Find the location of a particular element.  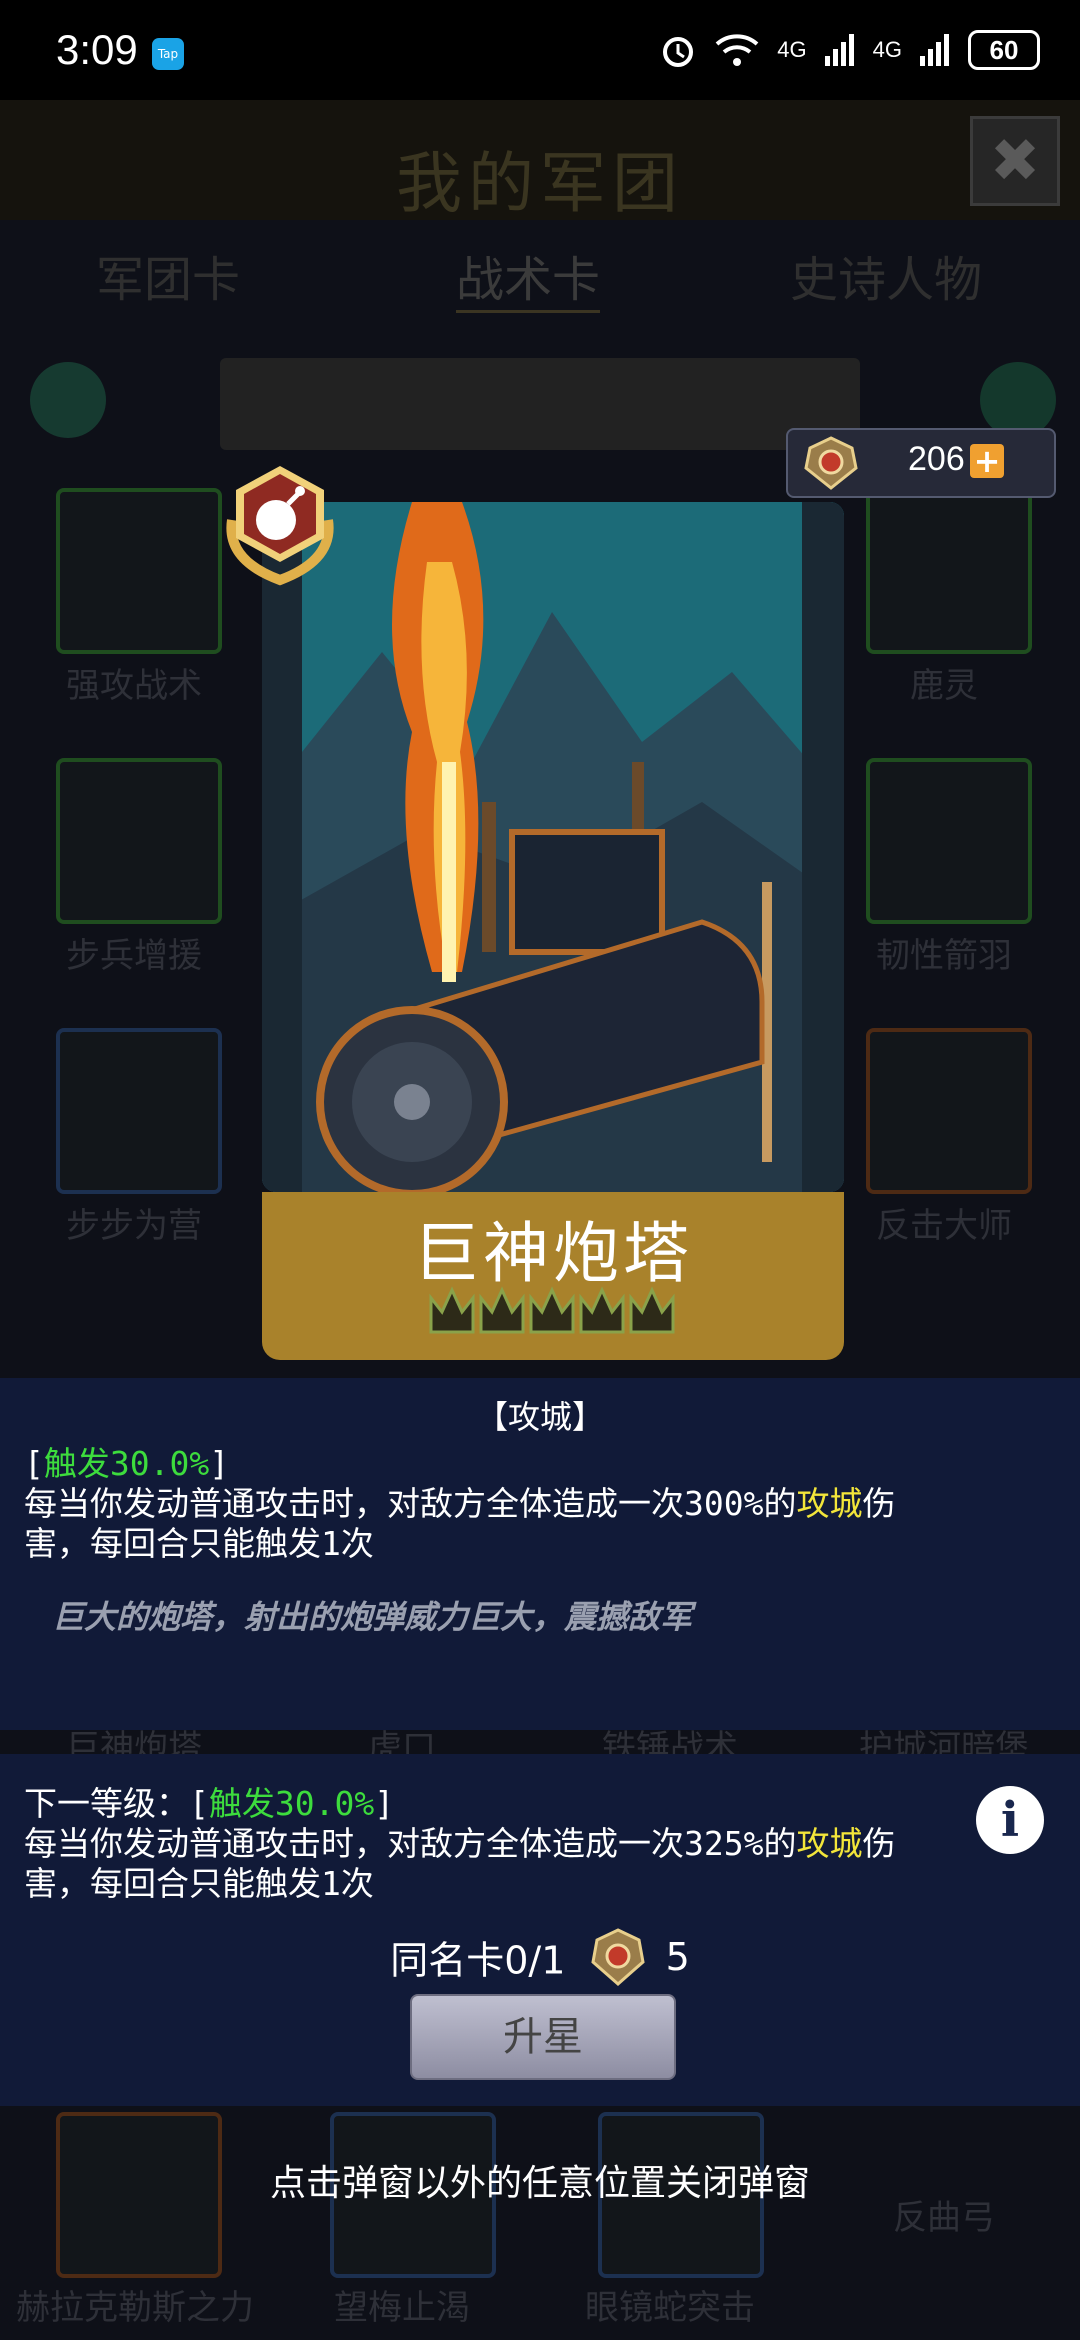

status-bar: 3:09 Tap 4G 4G 60 is located at coordinates (540, 50).